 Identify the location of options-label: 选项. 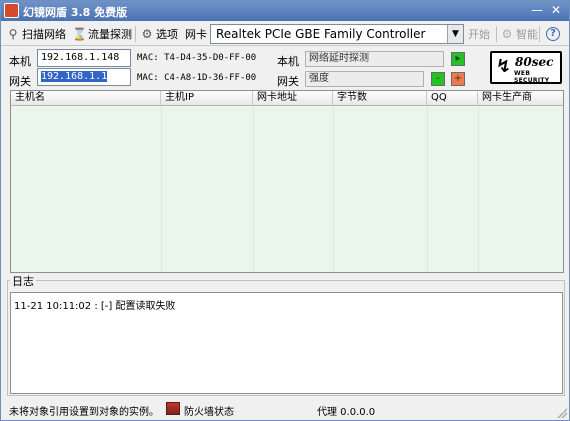
(167, 34).